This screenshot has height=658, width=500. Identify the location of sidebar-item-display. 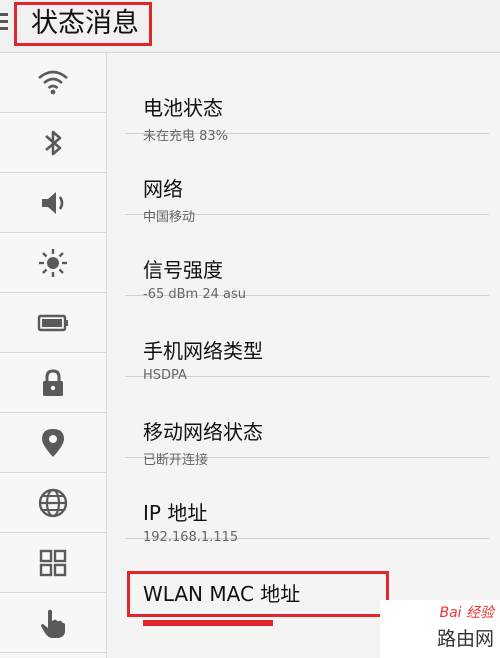
(53, 263).